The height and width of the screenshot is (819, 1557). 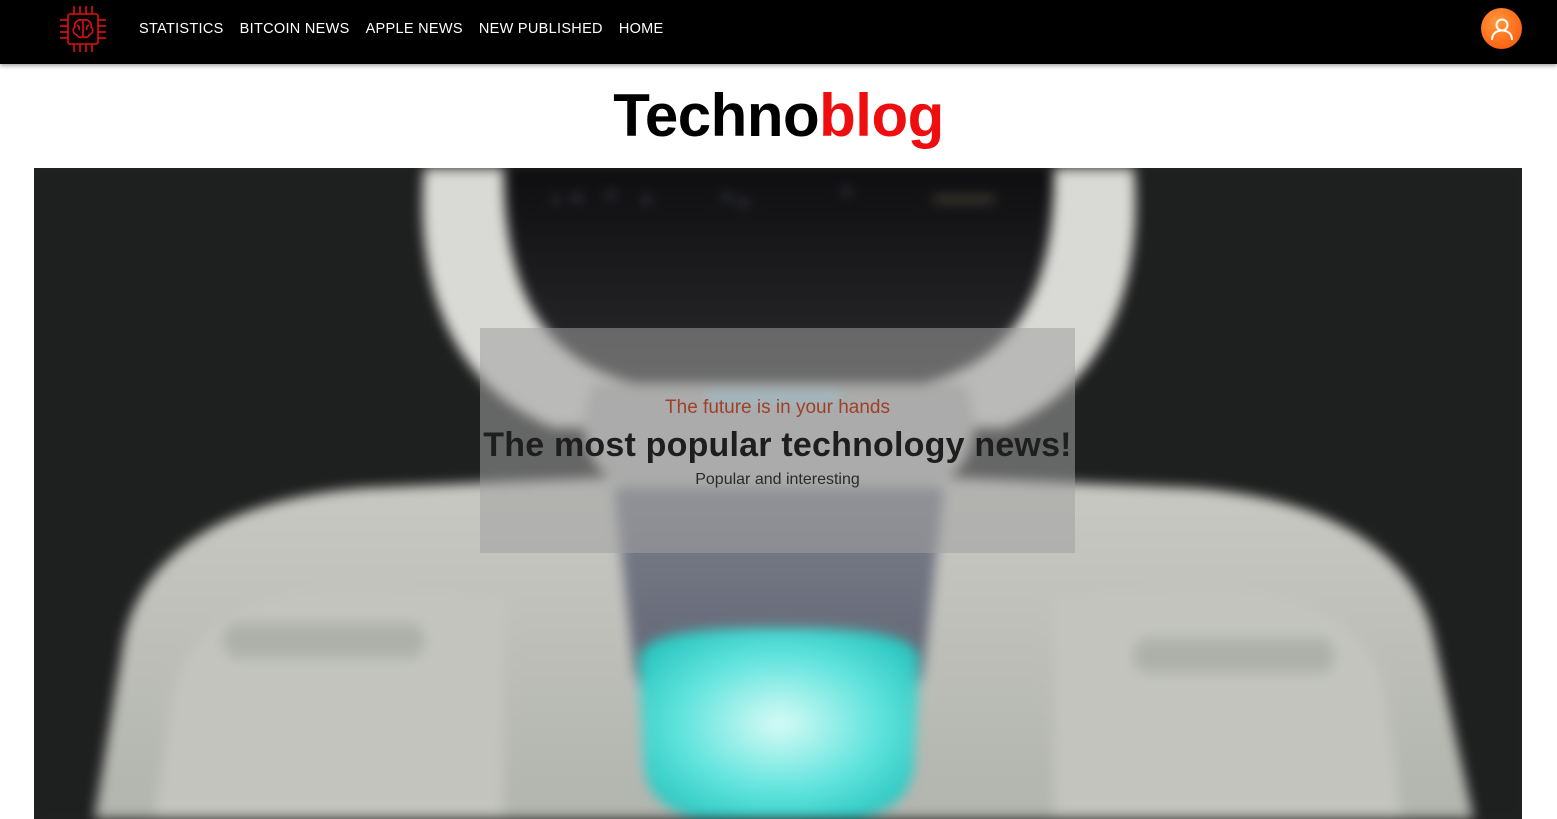 I want to click on nav-apple-news: APPLE NEWS, so click(x=414, y=29).